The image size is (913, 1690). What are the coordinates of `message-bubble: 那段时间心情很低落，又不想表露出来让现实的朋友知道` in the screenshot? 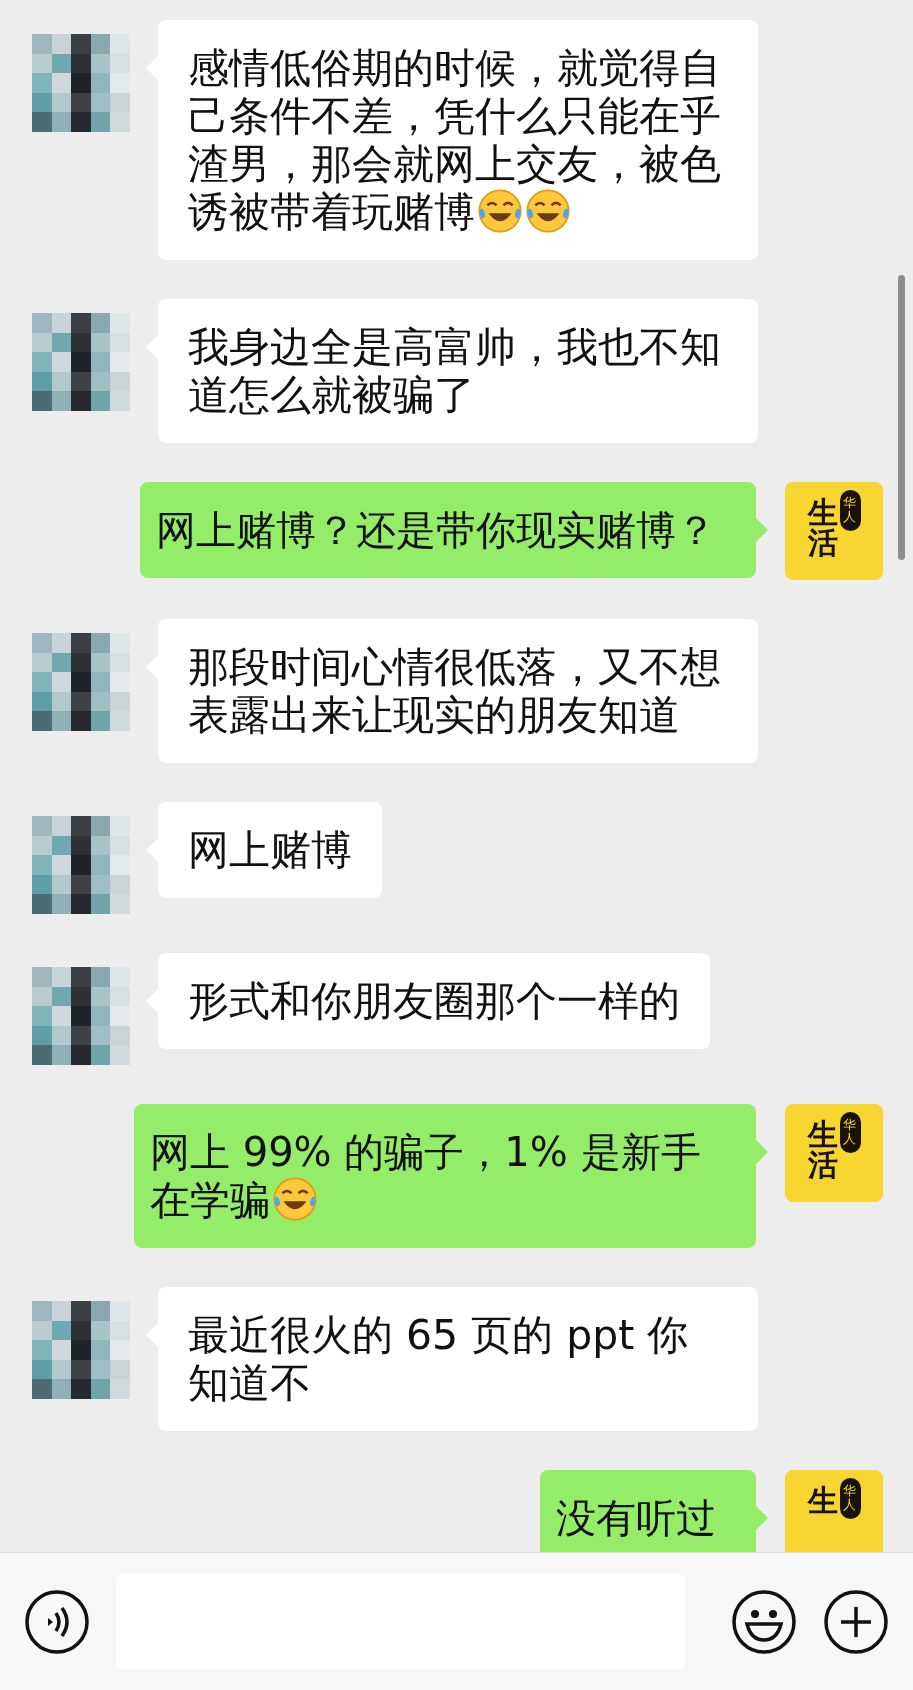 It's located at (458, 691).